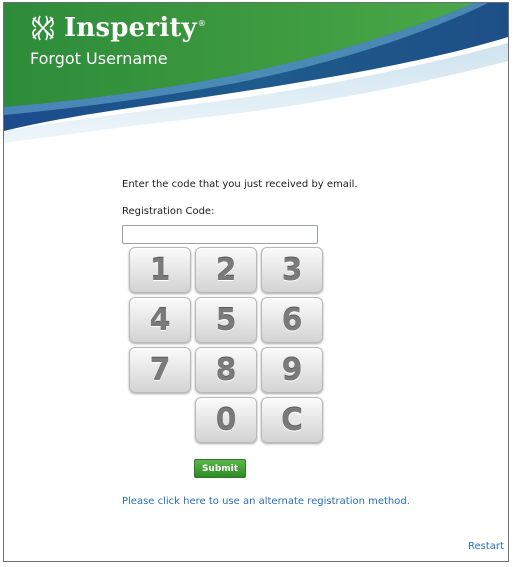 The width and height of the screenshot is (513, 567). I want to click on insperity-logo: Insperity ®, so click(117, 28).